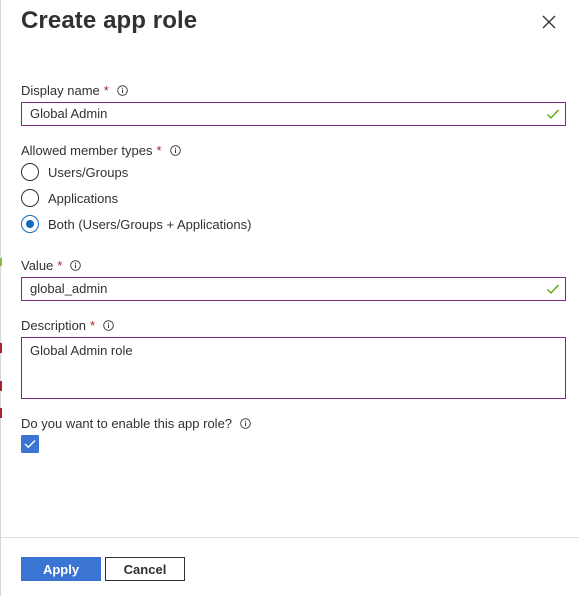 The image size is (579, 596). I want to click on close-button, so click(549, 22).